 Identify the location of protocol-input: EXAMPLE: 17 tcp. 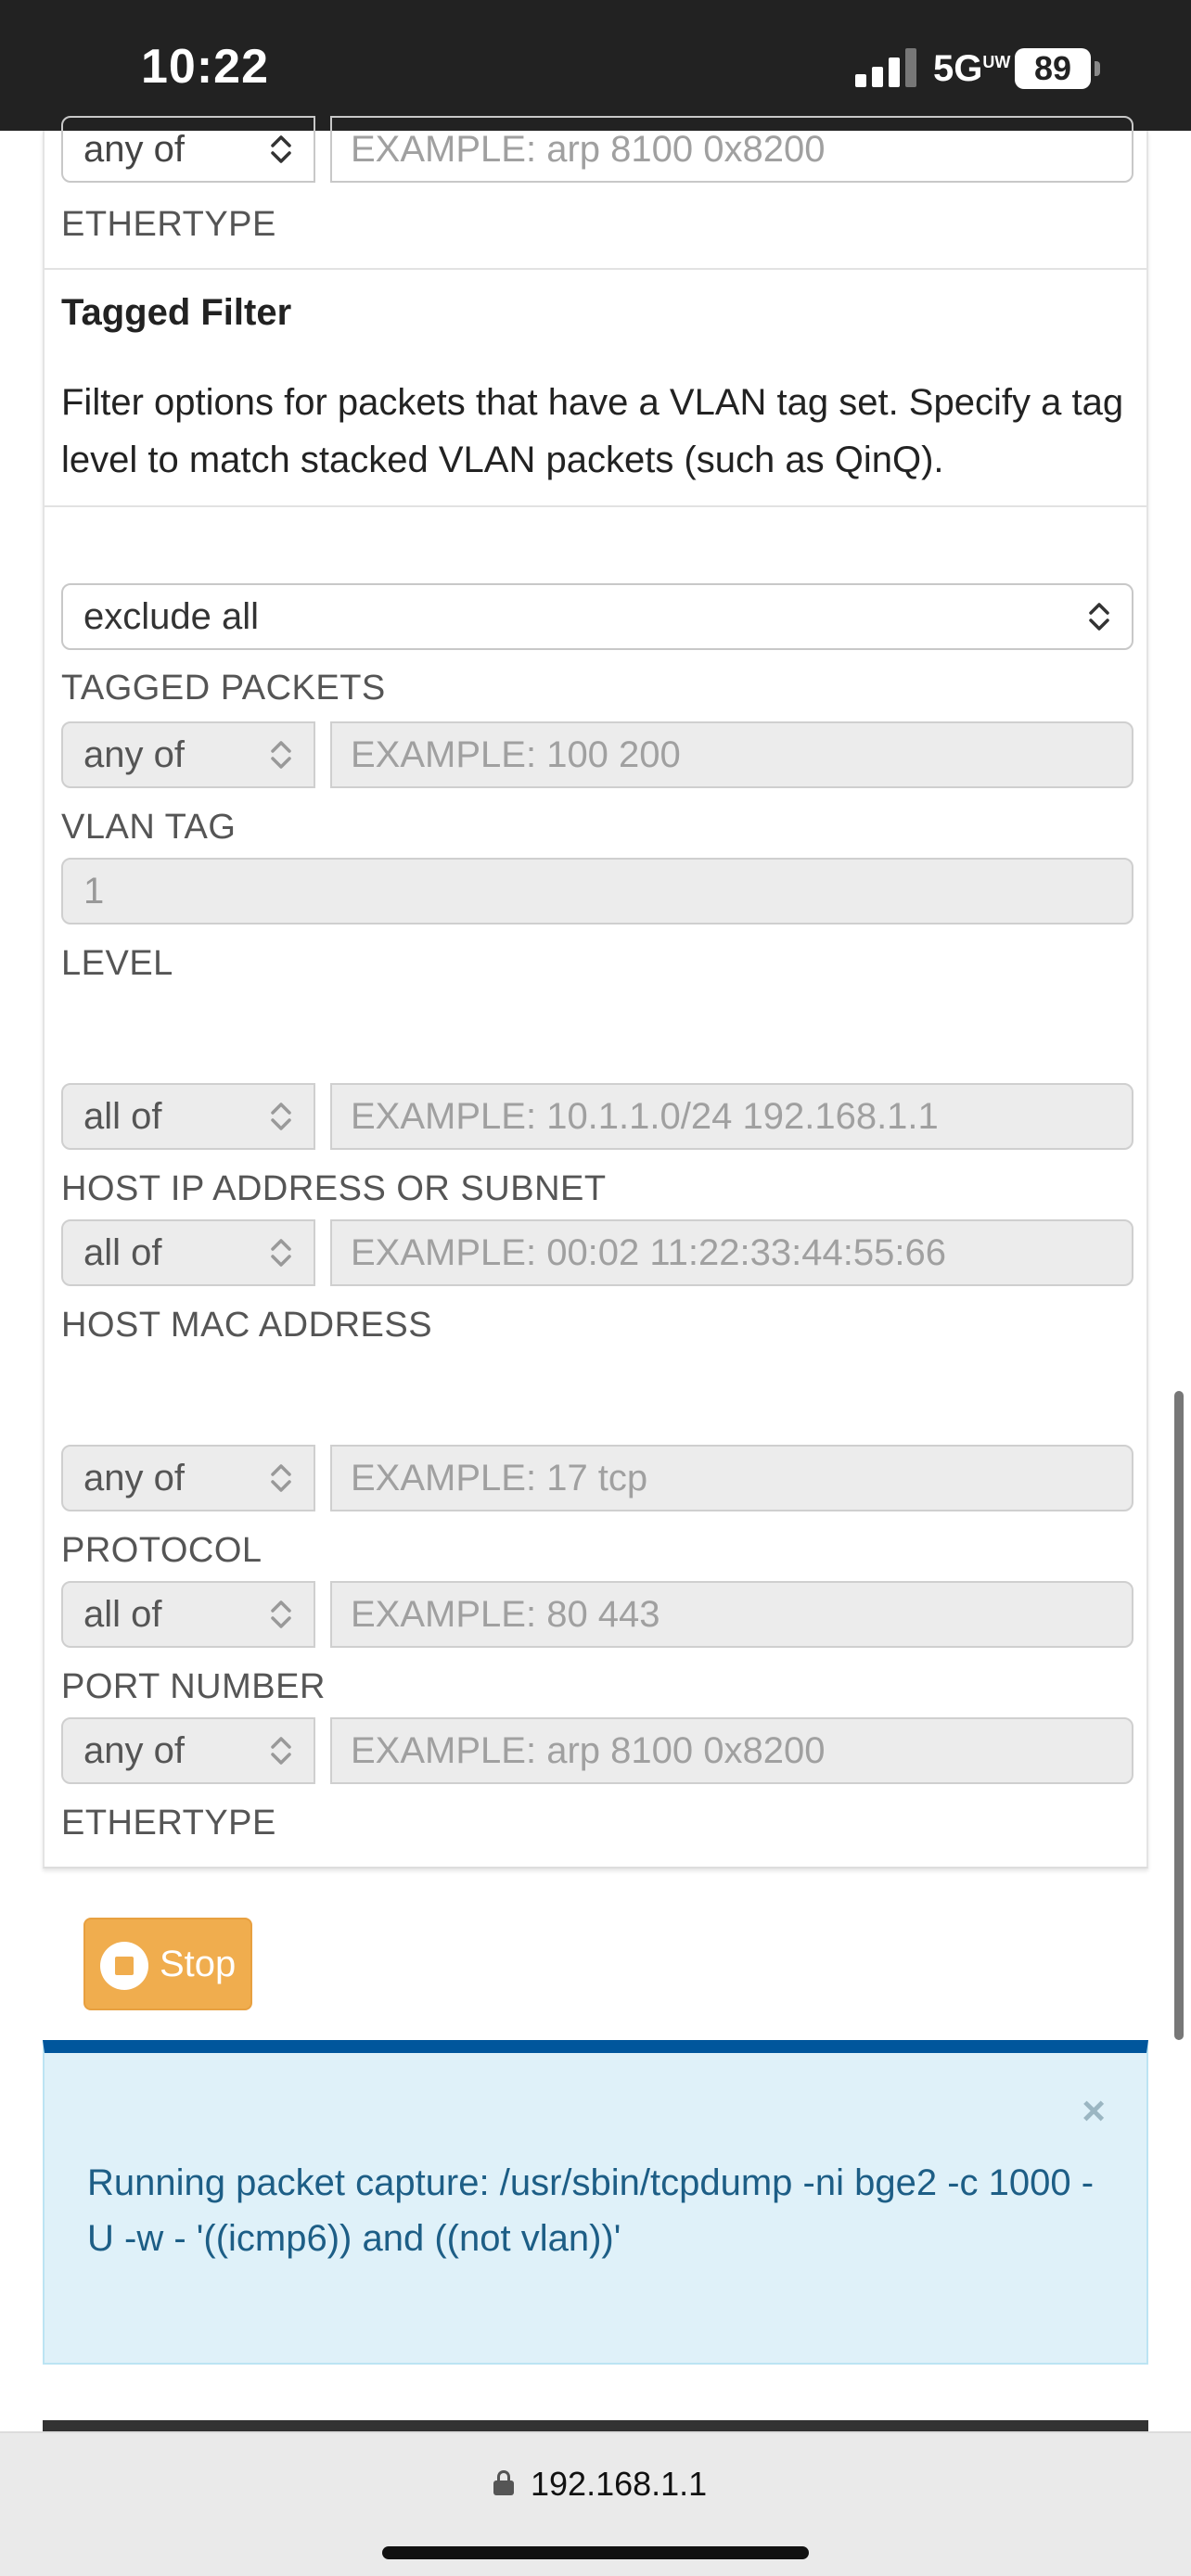
(731, 1478).